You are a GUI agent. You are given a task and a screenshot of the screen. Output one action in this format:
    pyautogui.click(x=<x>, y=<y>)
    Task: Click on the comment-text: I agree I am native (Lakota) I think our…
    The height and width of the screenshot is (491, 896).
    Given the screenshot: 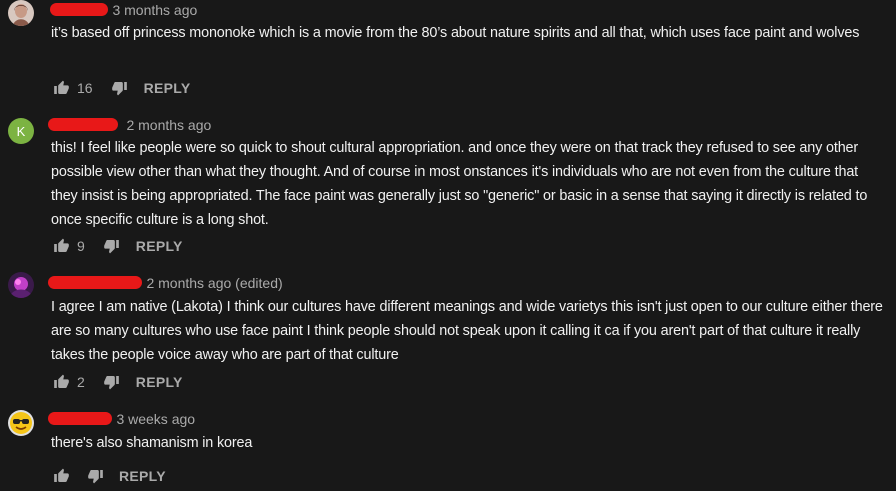 What is the action you would take?
    pyautogui.click(x=467, y=331)
    